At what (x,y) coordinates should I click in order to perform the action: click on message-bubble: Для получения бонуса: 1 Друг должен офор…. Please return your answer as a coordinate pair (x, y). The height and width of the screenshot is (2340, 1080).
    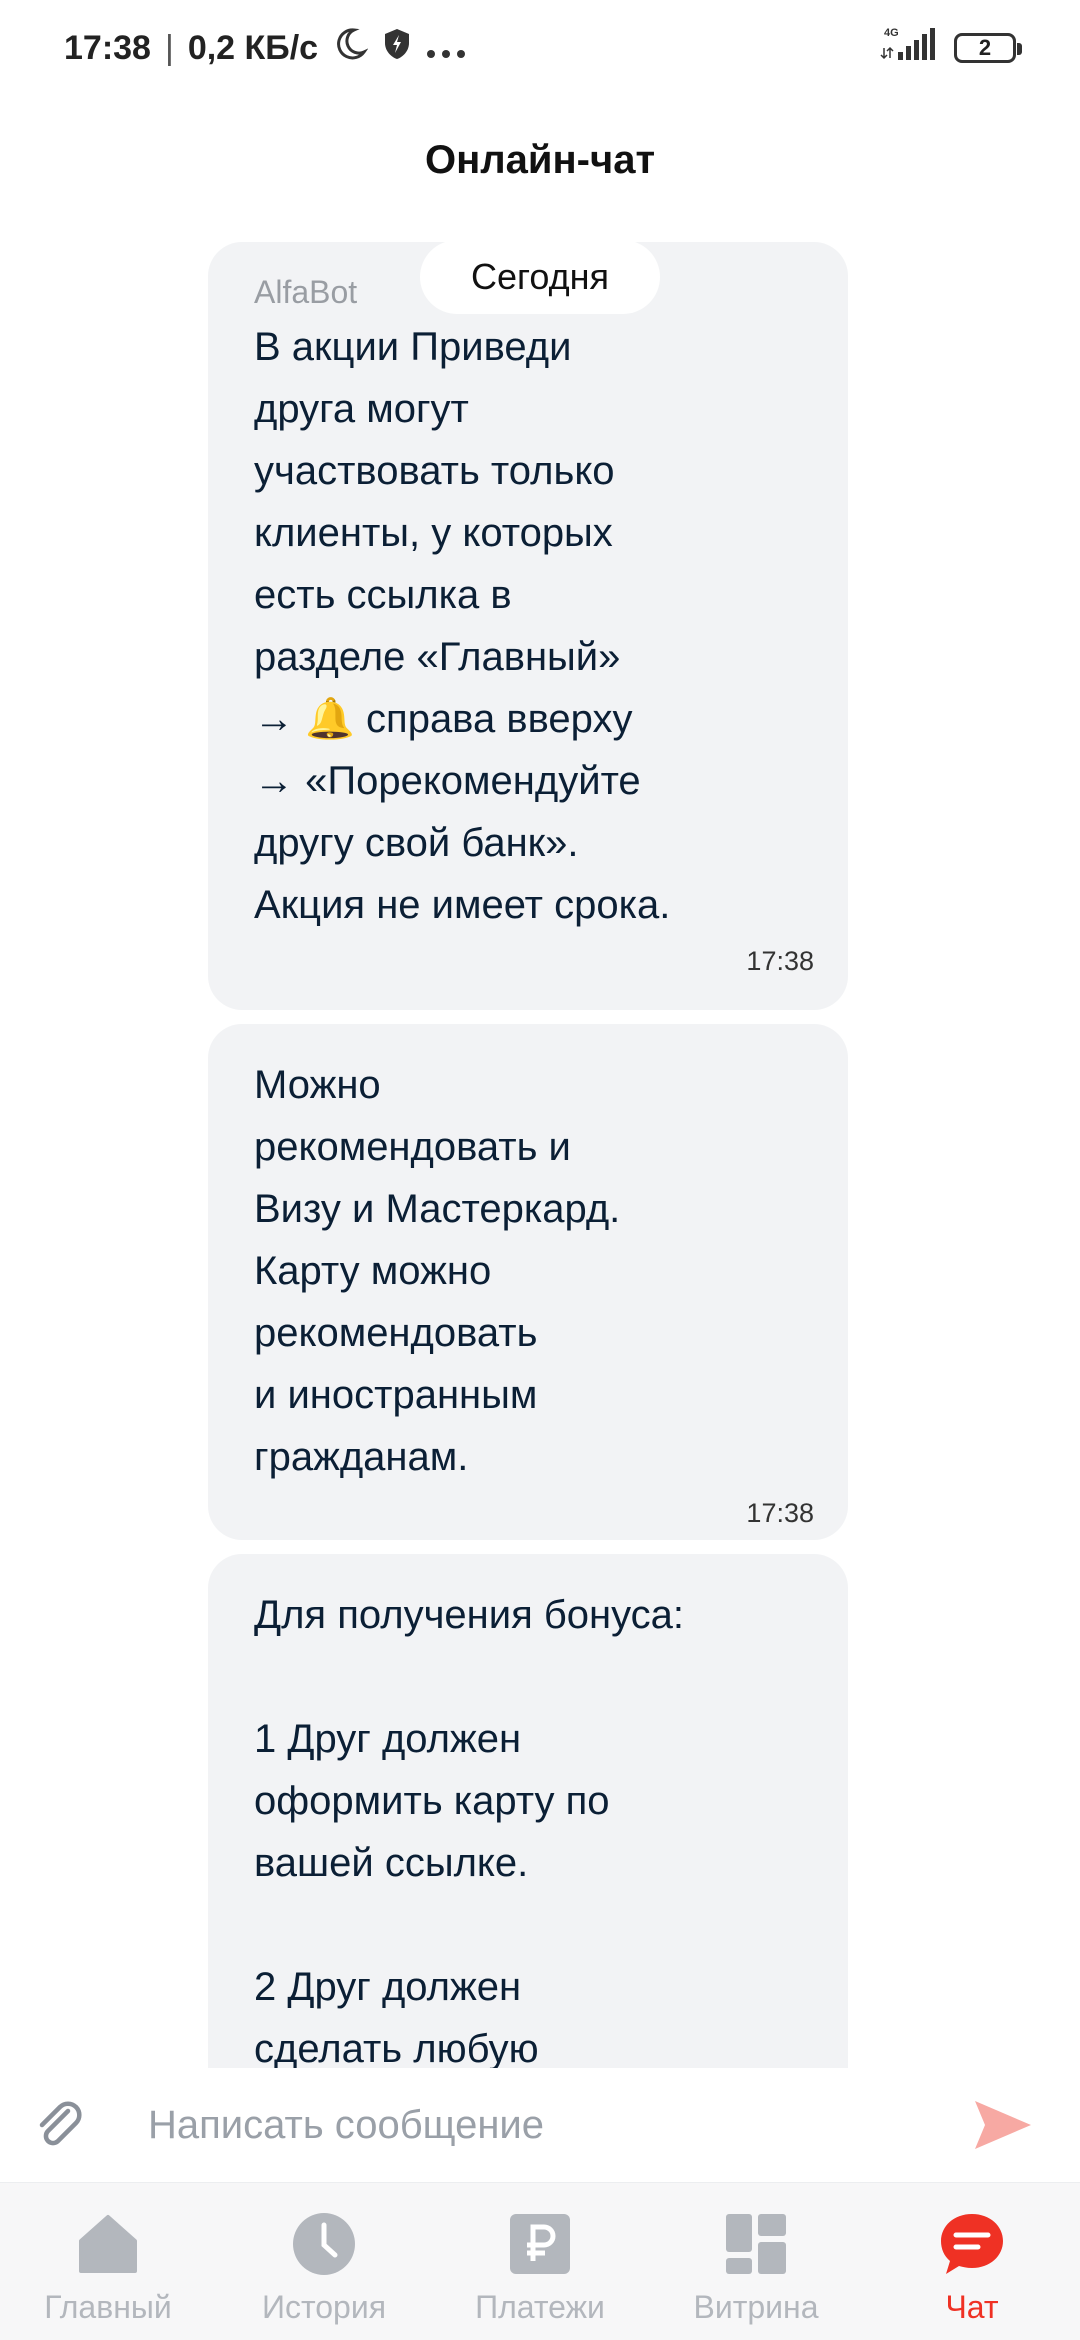
    Looking at the image, I should click on (528, 1811).